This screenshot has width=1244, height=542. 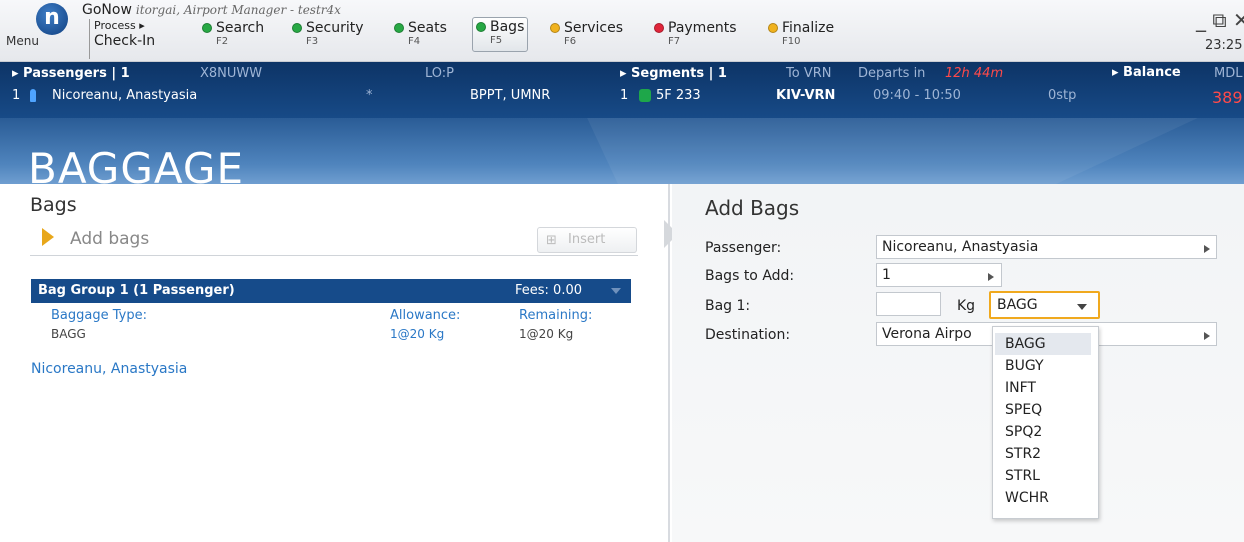 I want to click on bag-type-value: BAGG, so click(x=1017, y=305).